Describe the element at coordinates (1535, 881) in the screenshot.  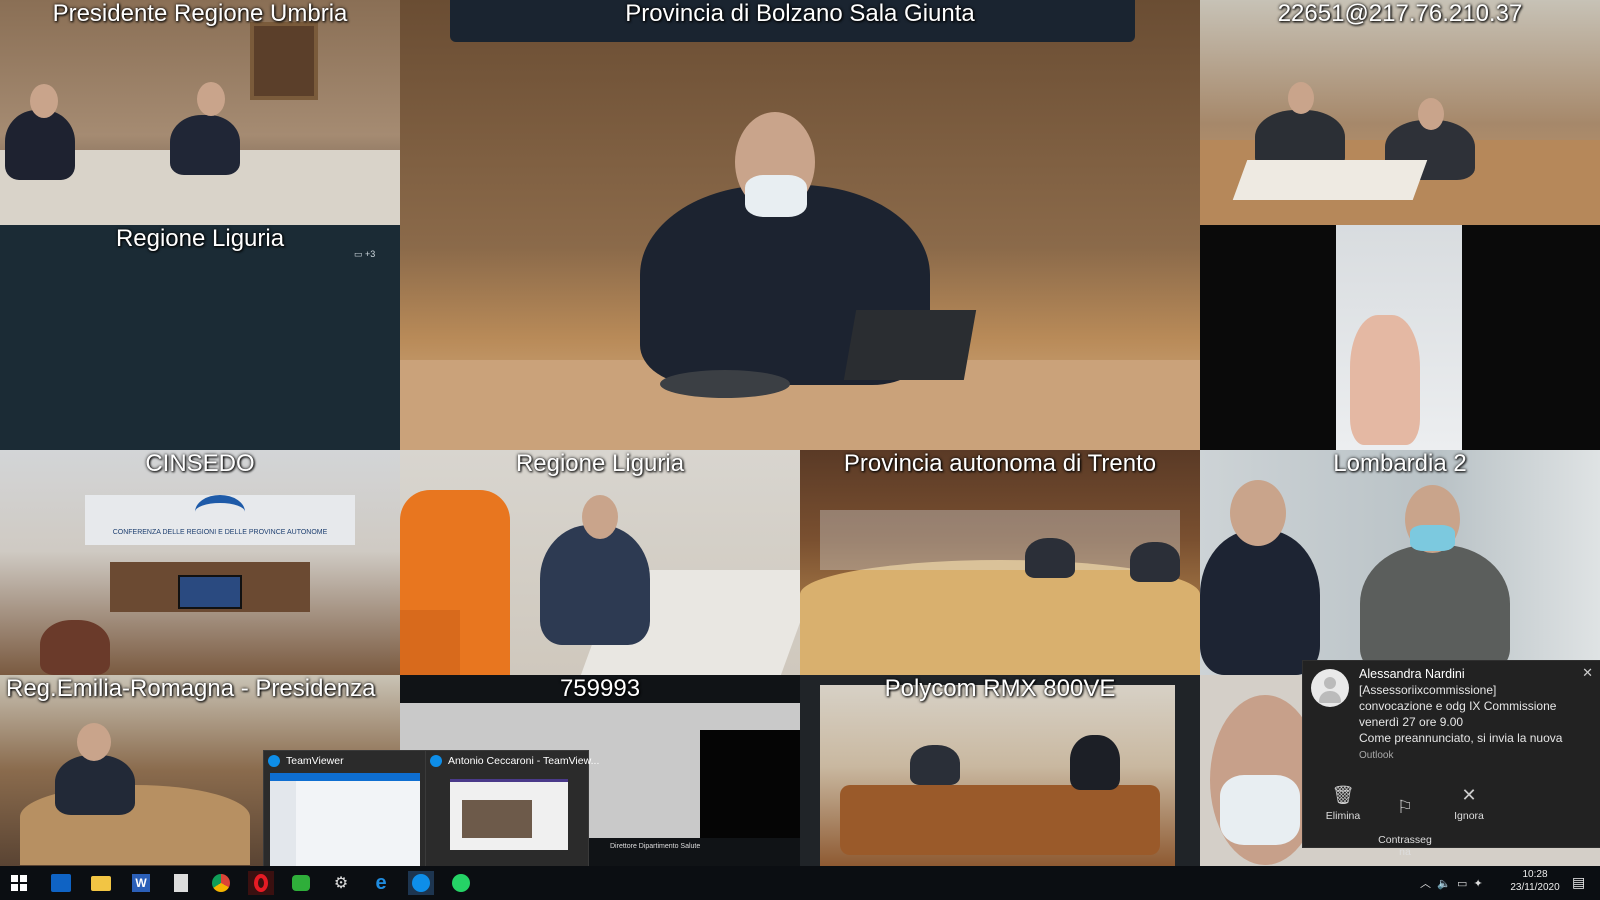
I see `clock: 10:28 23/11/2020` at that location.